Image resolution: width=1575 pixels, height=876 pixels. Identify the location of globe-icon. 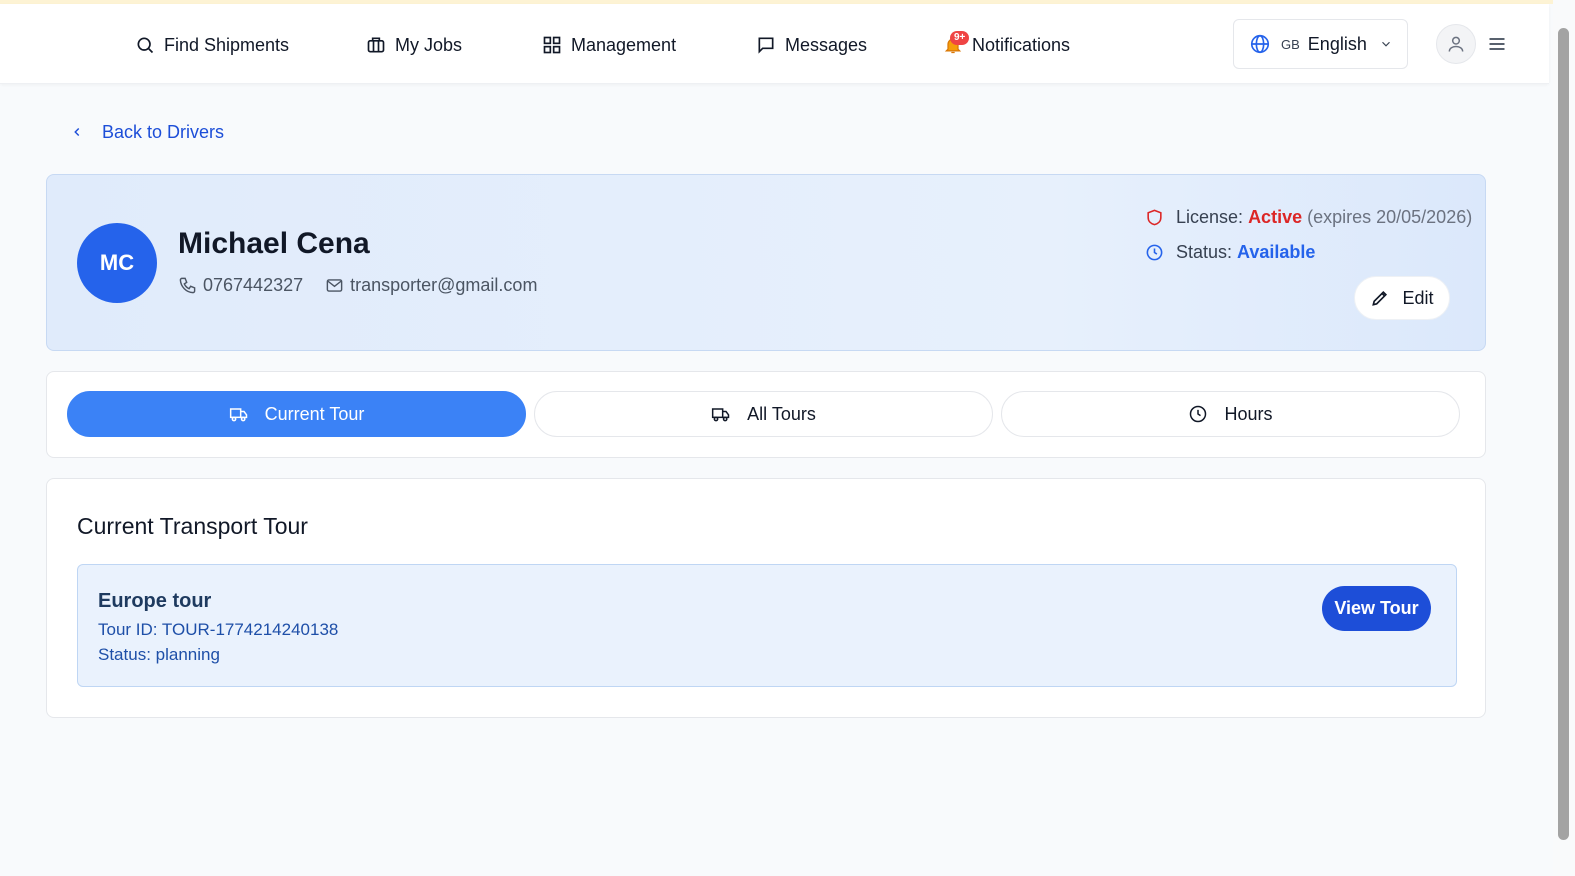
(1260, 44).